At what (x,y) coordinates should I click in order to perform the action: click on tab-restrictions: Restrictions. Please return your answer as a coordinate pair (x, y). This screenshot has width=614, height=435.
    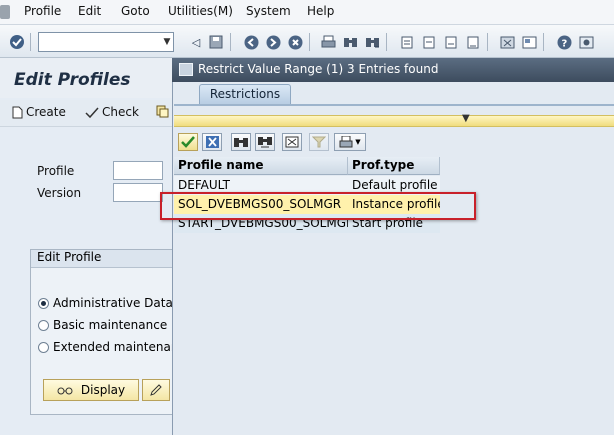
    Looking at the image, I should click on (245, 94).